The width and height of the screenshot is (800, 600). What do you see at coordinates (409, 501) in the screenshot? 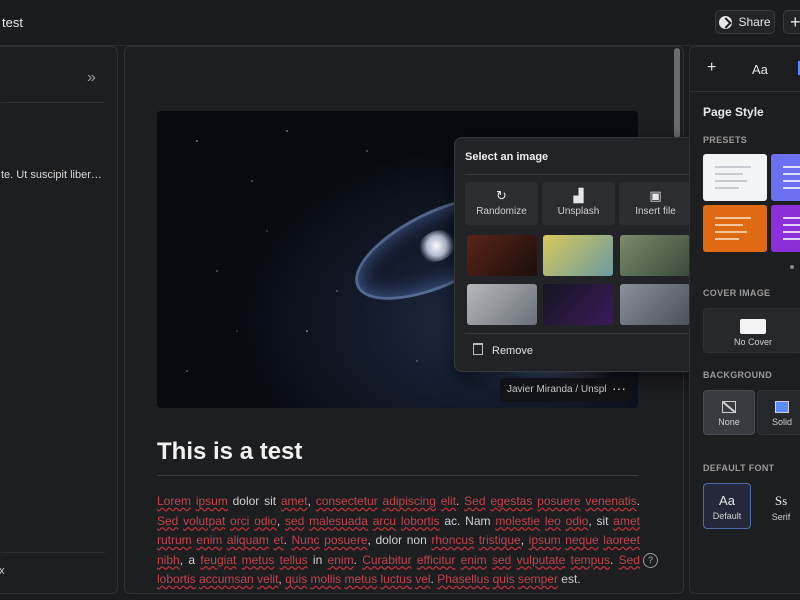
I see `misspelled-word: adipiscing` at bounding box center [409, 501].